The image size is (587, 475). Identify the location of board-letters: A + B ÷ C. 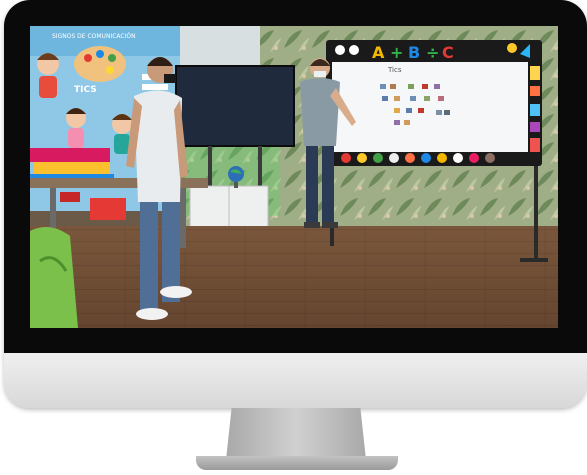
(413, 52).